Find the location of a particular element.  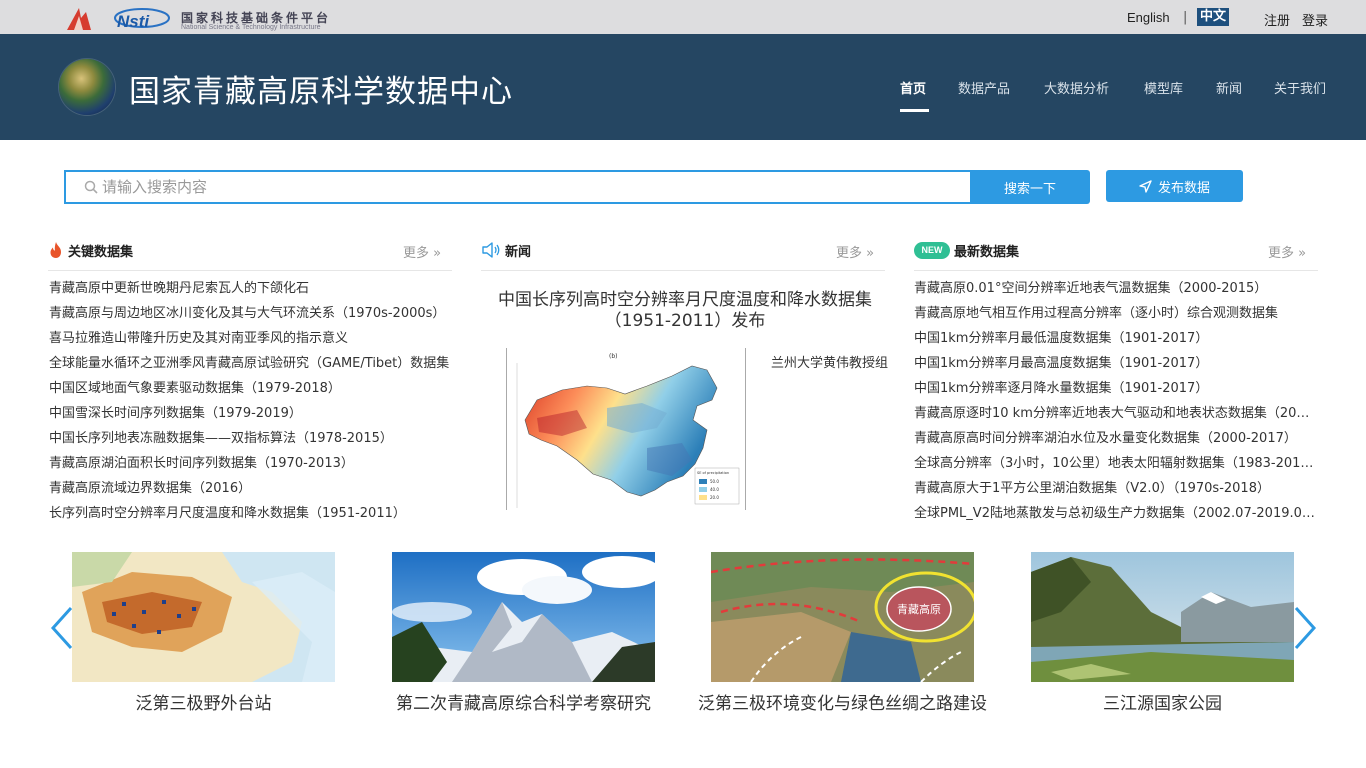

slide-caption: 三江源国家公园 is located at coordinates (1162, 701).